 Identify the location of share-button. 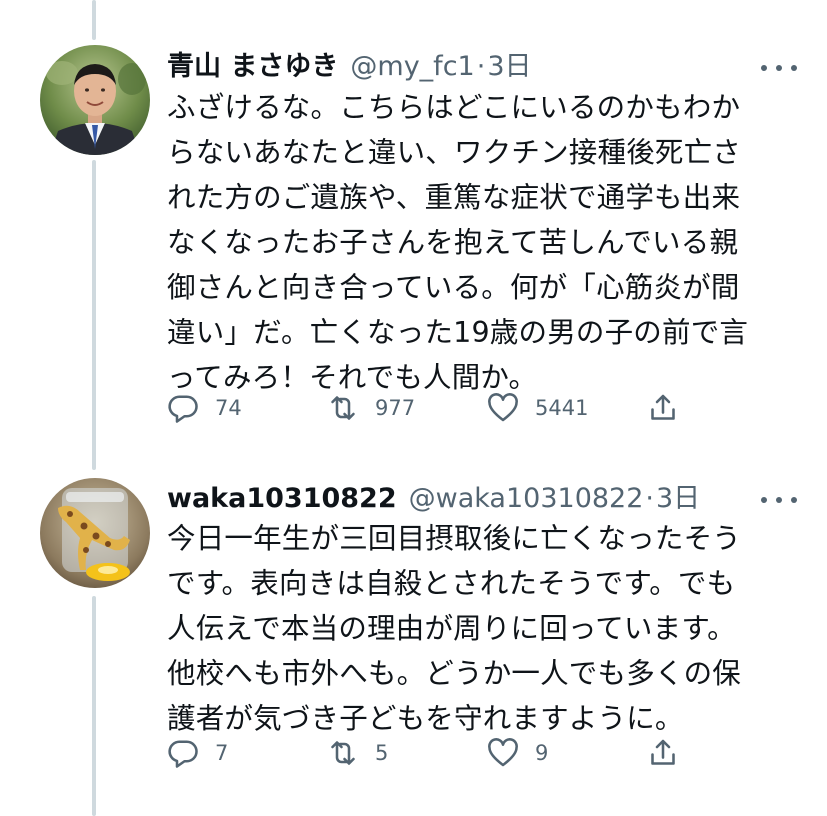
(663, 753).